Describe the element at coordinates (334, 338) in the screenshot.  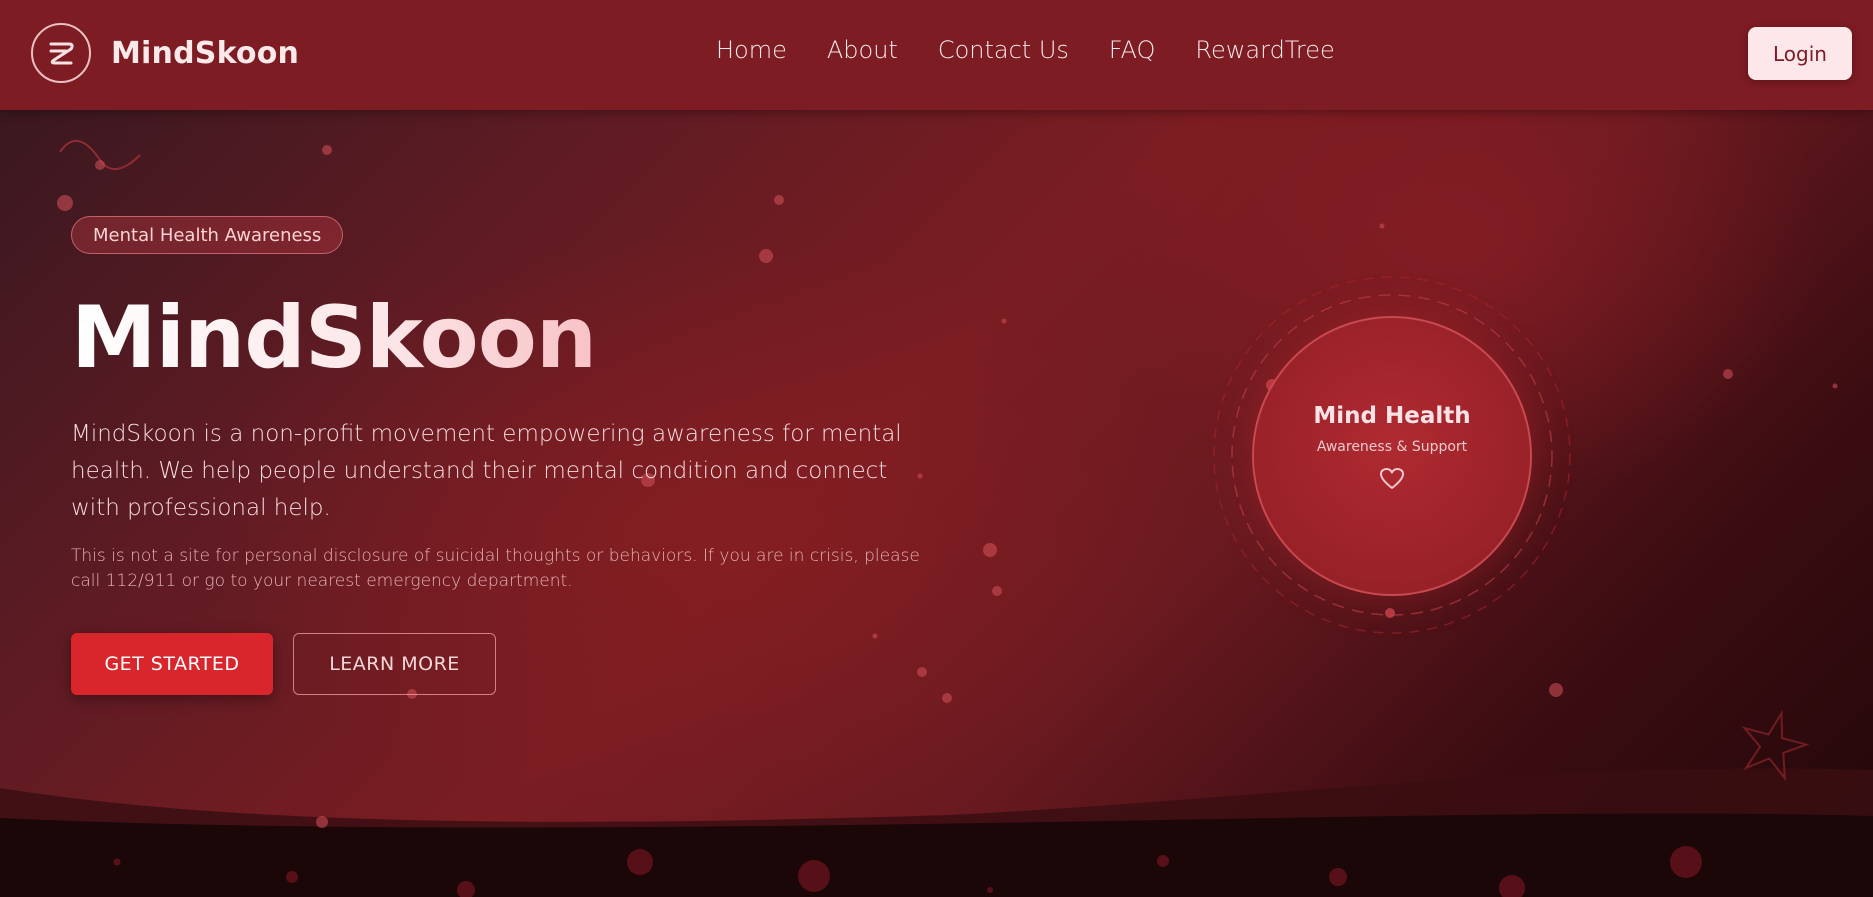
I see `hero-title: MindSkoon` at that location.